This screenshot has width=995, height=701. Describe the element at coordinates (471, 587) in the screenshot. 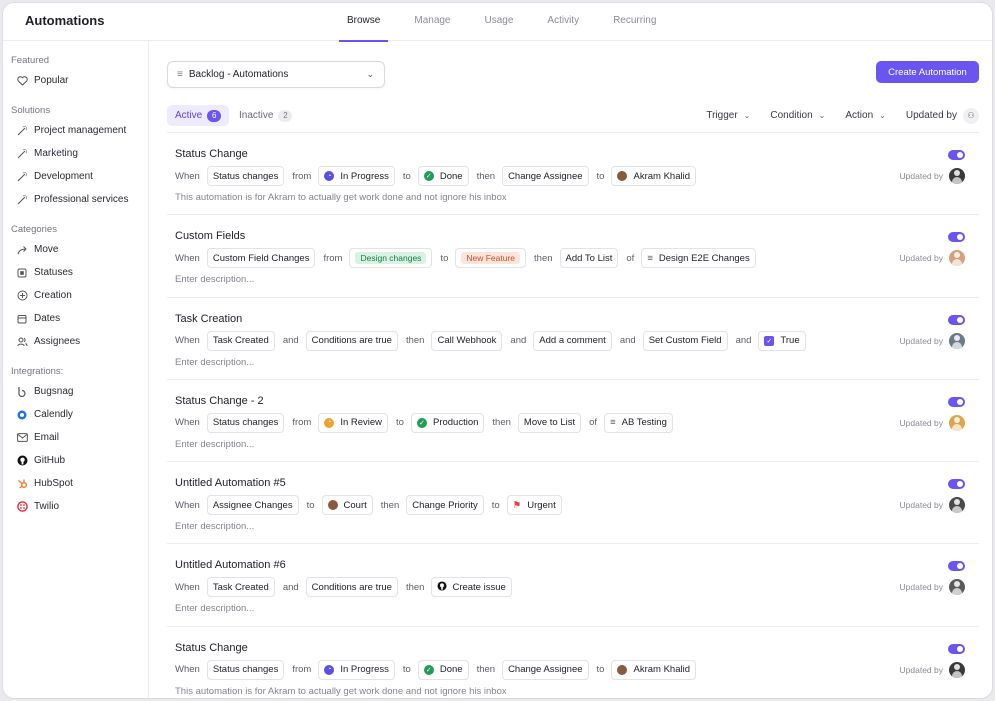

I see `rule-chip: Create issue` at that location.